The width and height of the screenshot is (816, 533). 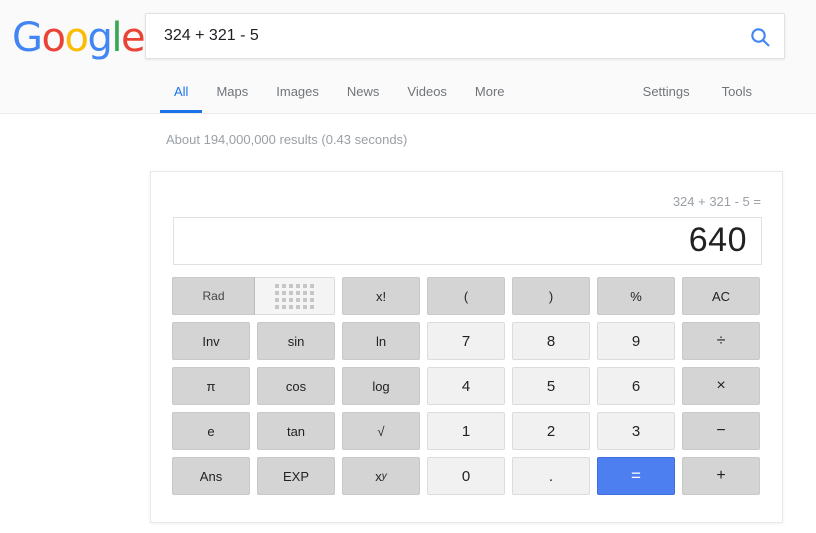 What do you see at coordinates (296, 341) in the screenshot?
I see `key-sin: sin` at bounding box center [296, 341].